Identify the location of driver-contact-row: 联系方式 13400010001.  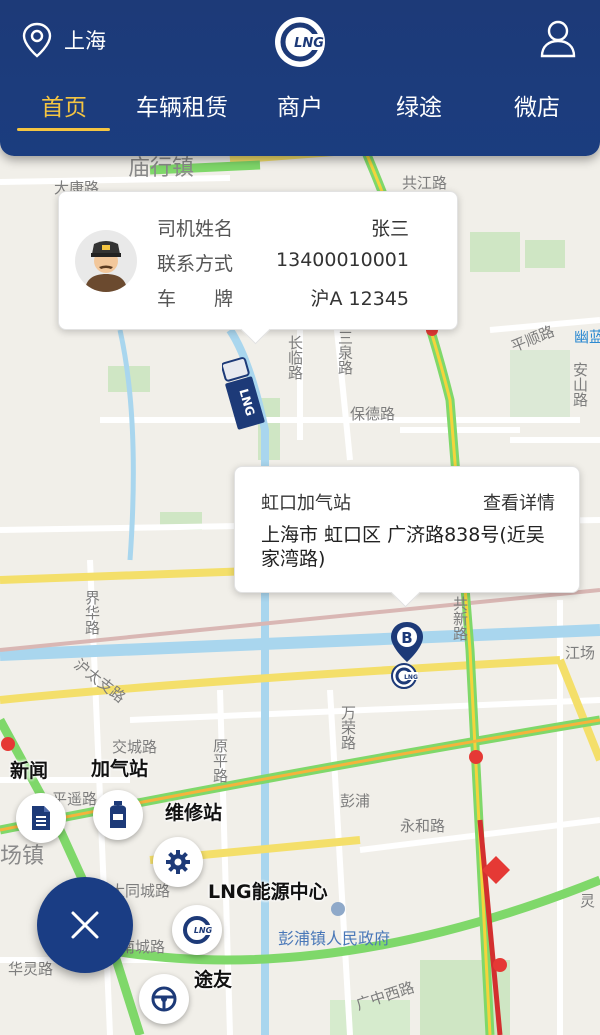
(283, 262).